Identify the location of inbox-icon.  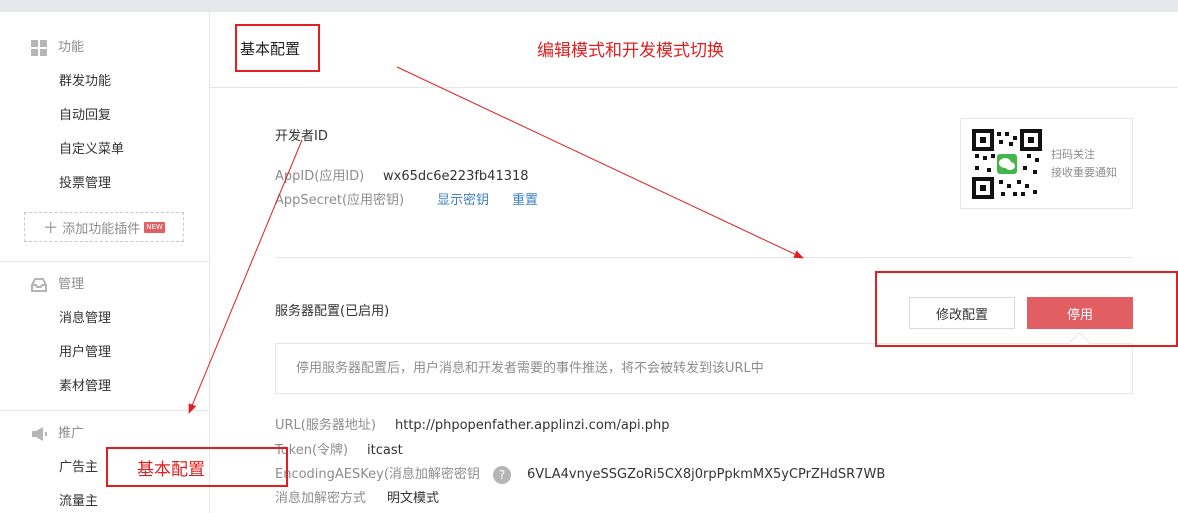
(39, 285).